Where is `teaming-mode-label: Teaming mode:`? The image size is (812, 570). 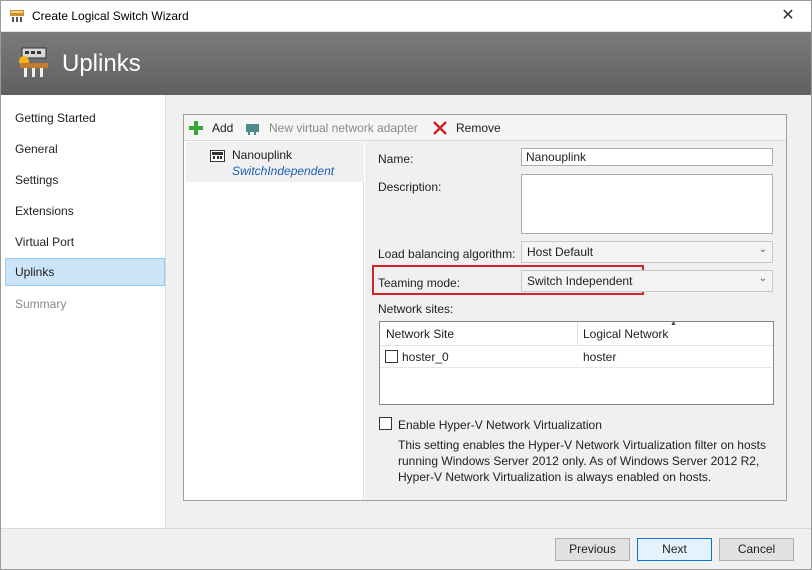
teaming-mode-label: Teaming mode: is located at coordinates (419, 283).